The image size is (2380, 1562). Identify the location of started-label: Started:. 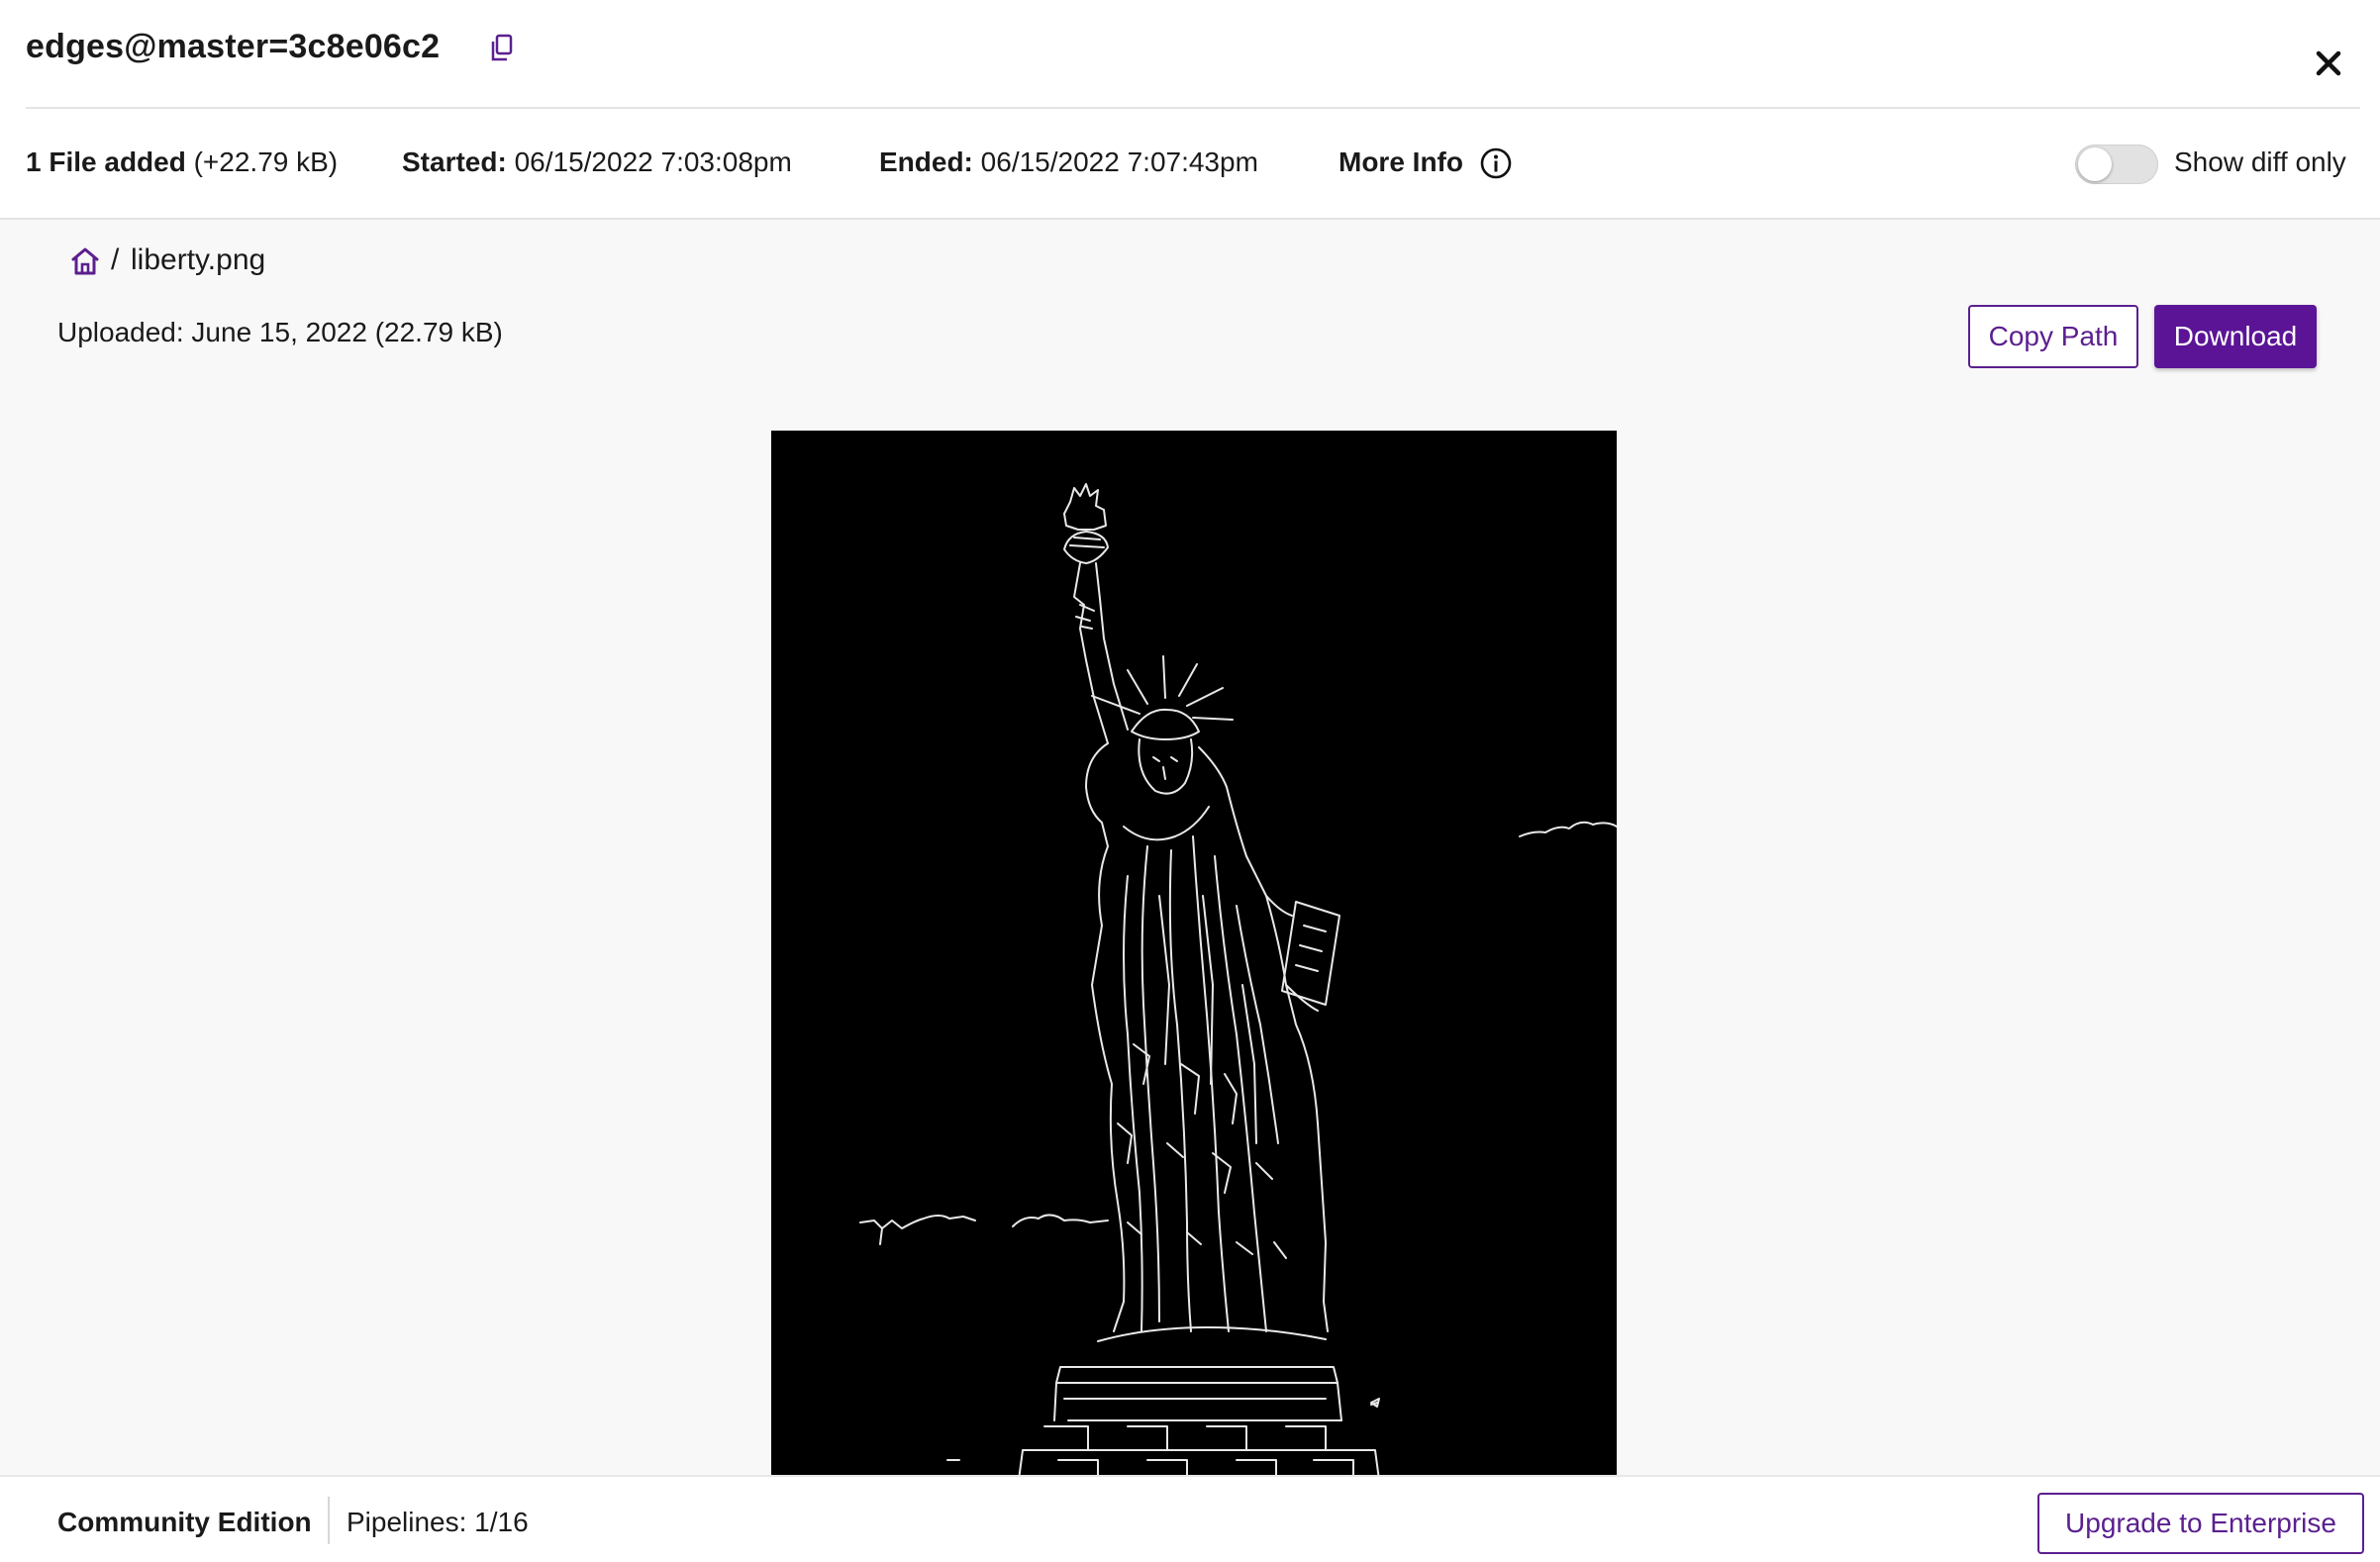
(454, 161).